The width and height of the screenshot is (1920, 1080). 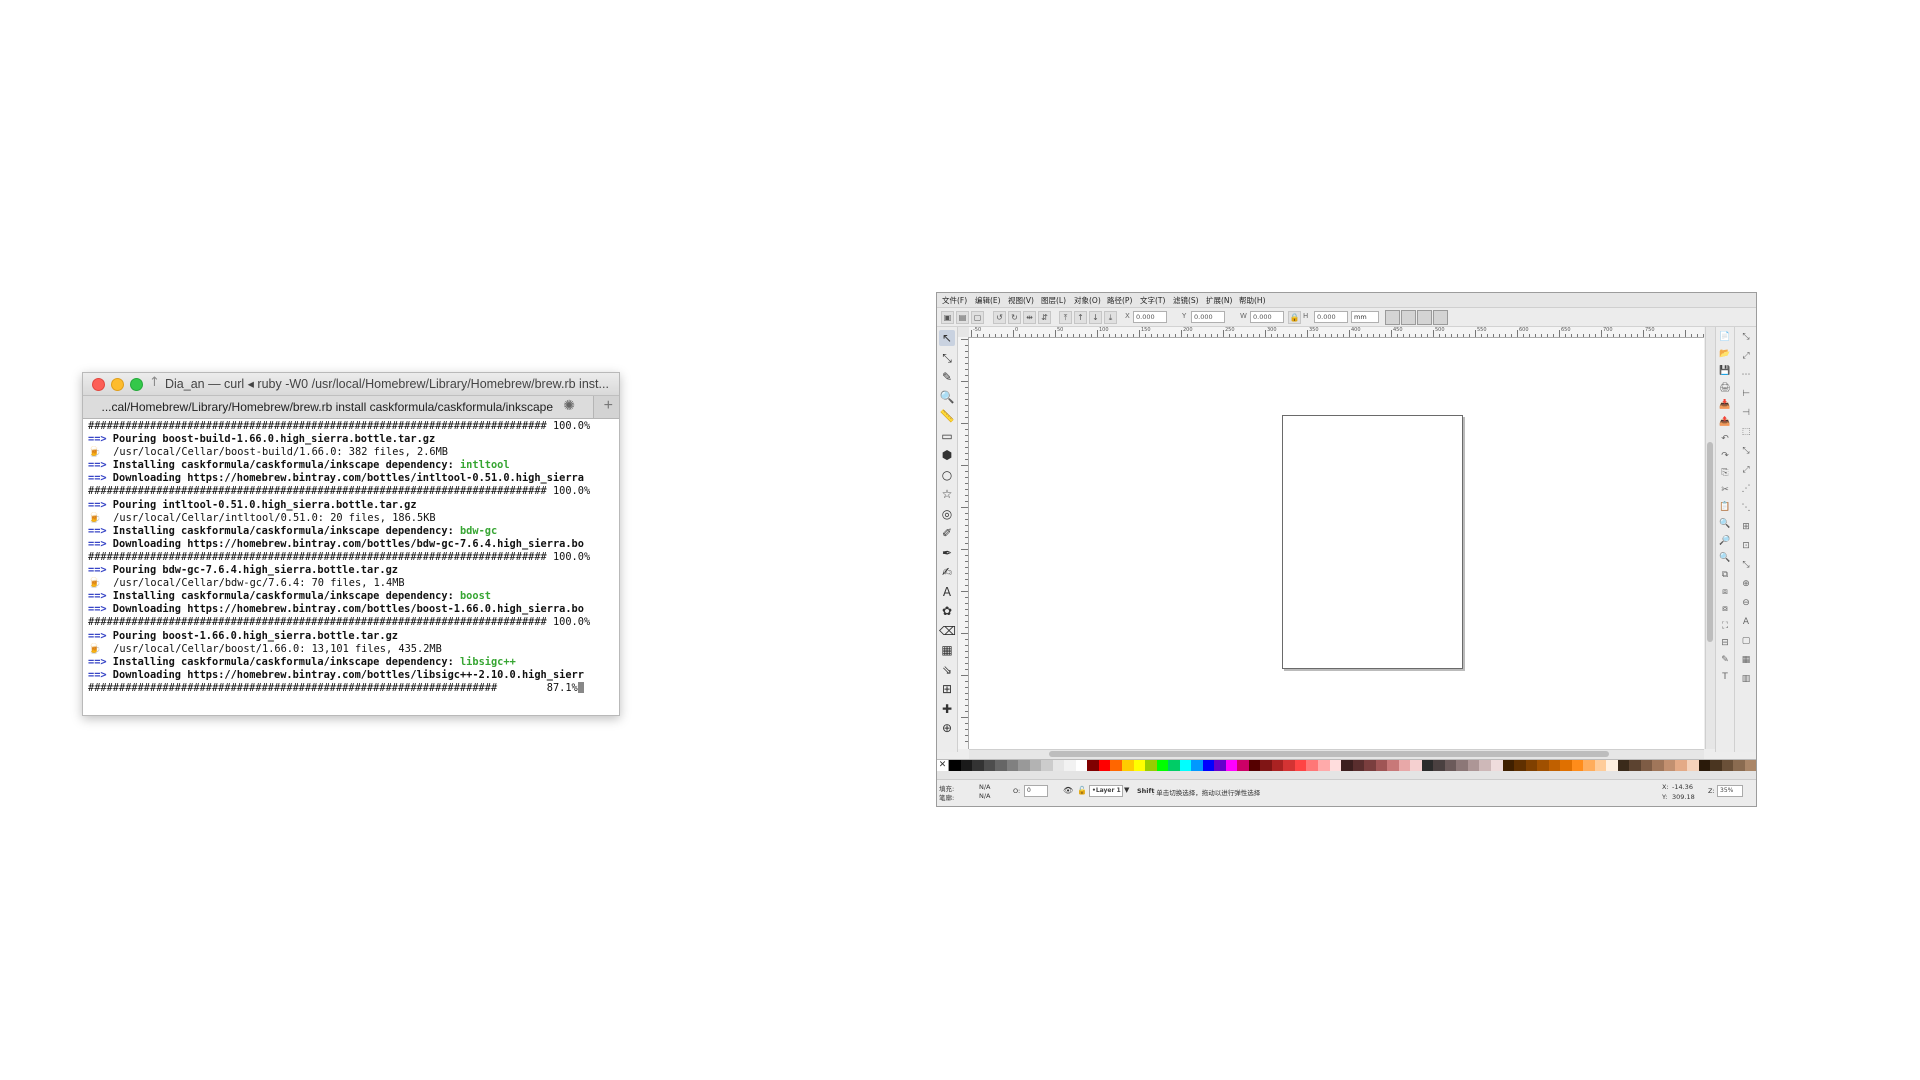 I want to click on zoom-button, so click(x=136, y=384).